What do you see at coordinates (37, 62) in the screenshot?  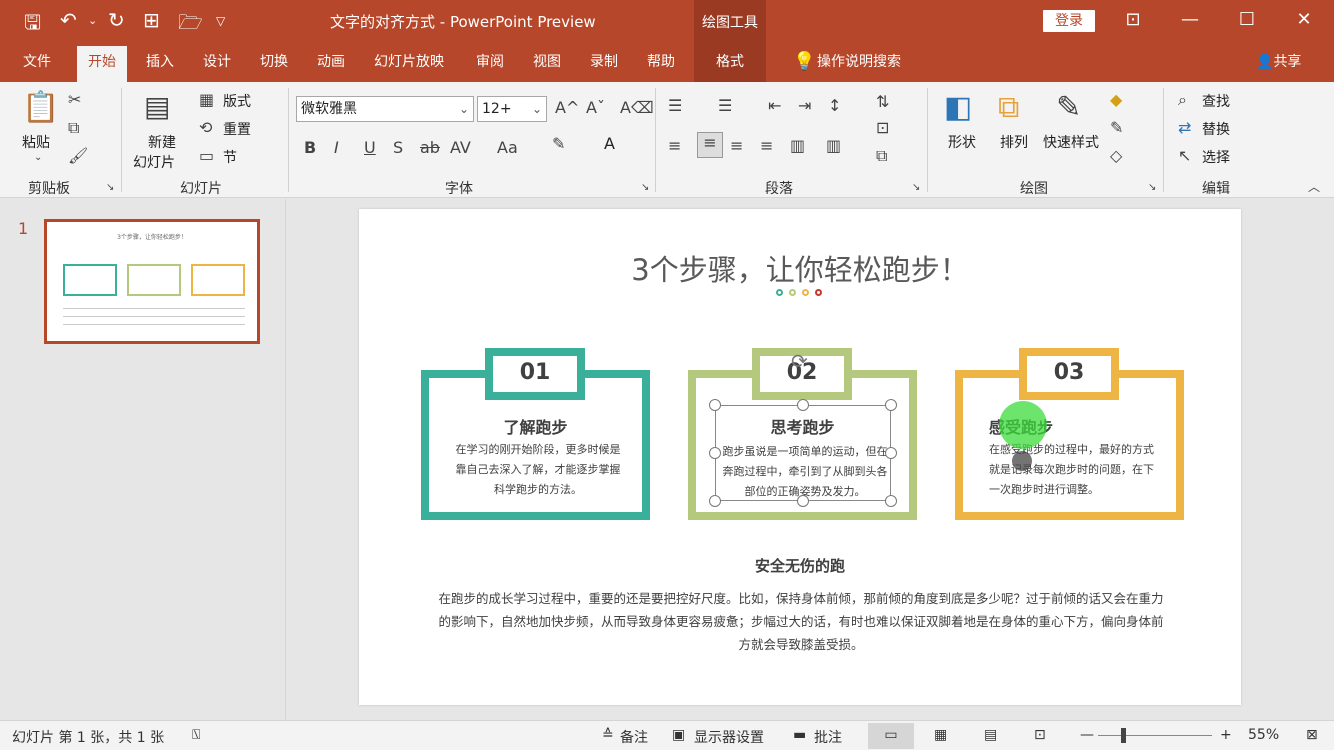 I see `tab-file: 文件` at bounding box center [37, 62].